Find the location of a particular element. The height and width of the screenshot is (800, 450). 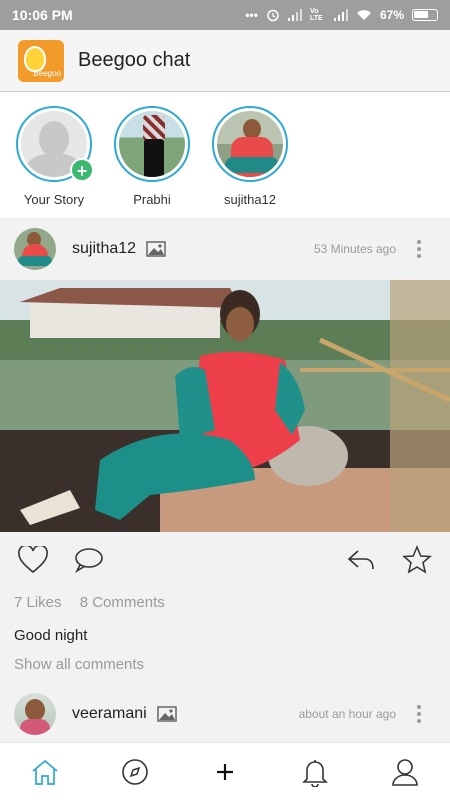

comment-icon is located at coordinates (89, 561).